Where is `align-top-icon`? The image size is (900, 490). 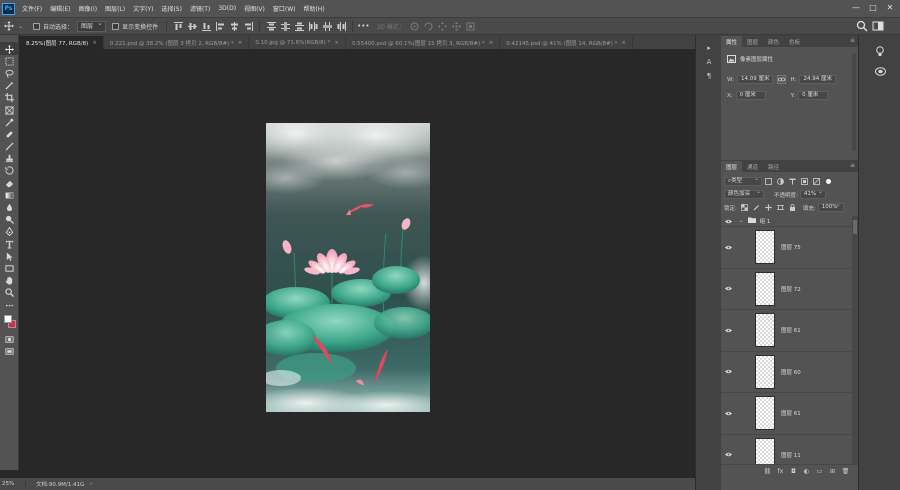
align-top-icon is located at coordinates (178, 26).